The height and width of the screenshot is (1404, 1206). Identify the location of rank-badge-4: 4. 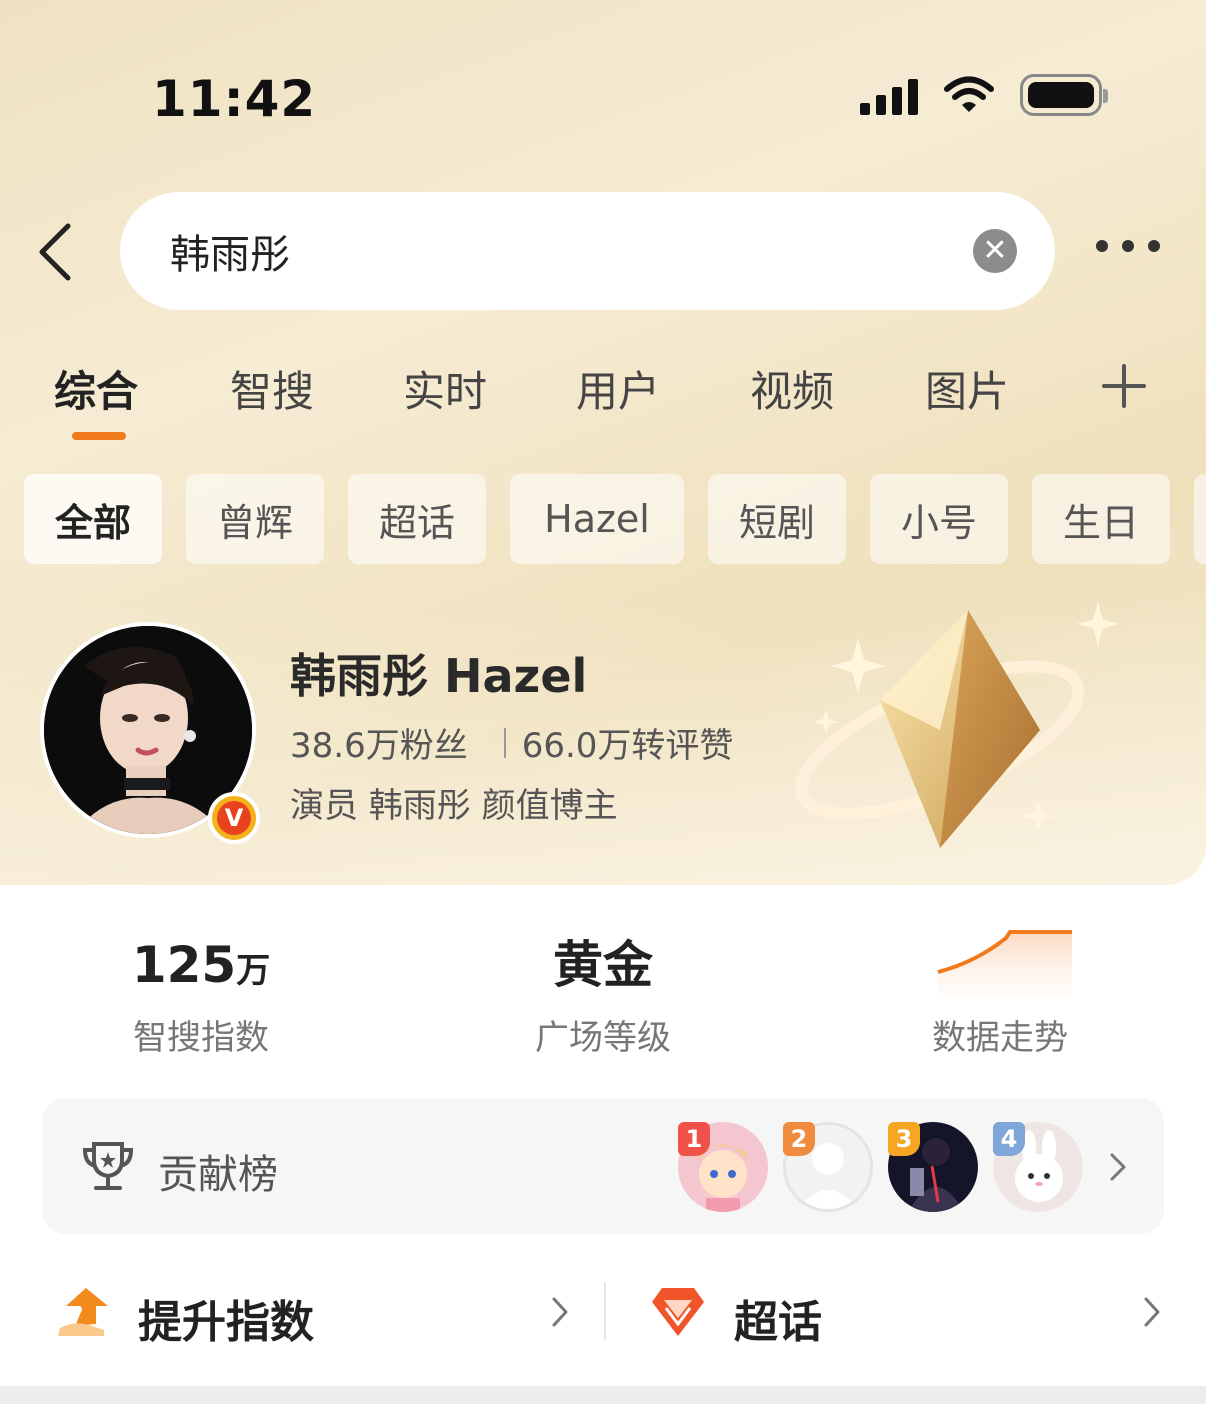
(1009, 1139).